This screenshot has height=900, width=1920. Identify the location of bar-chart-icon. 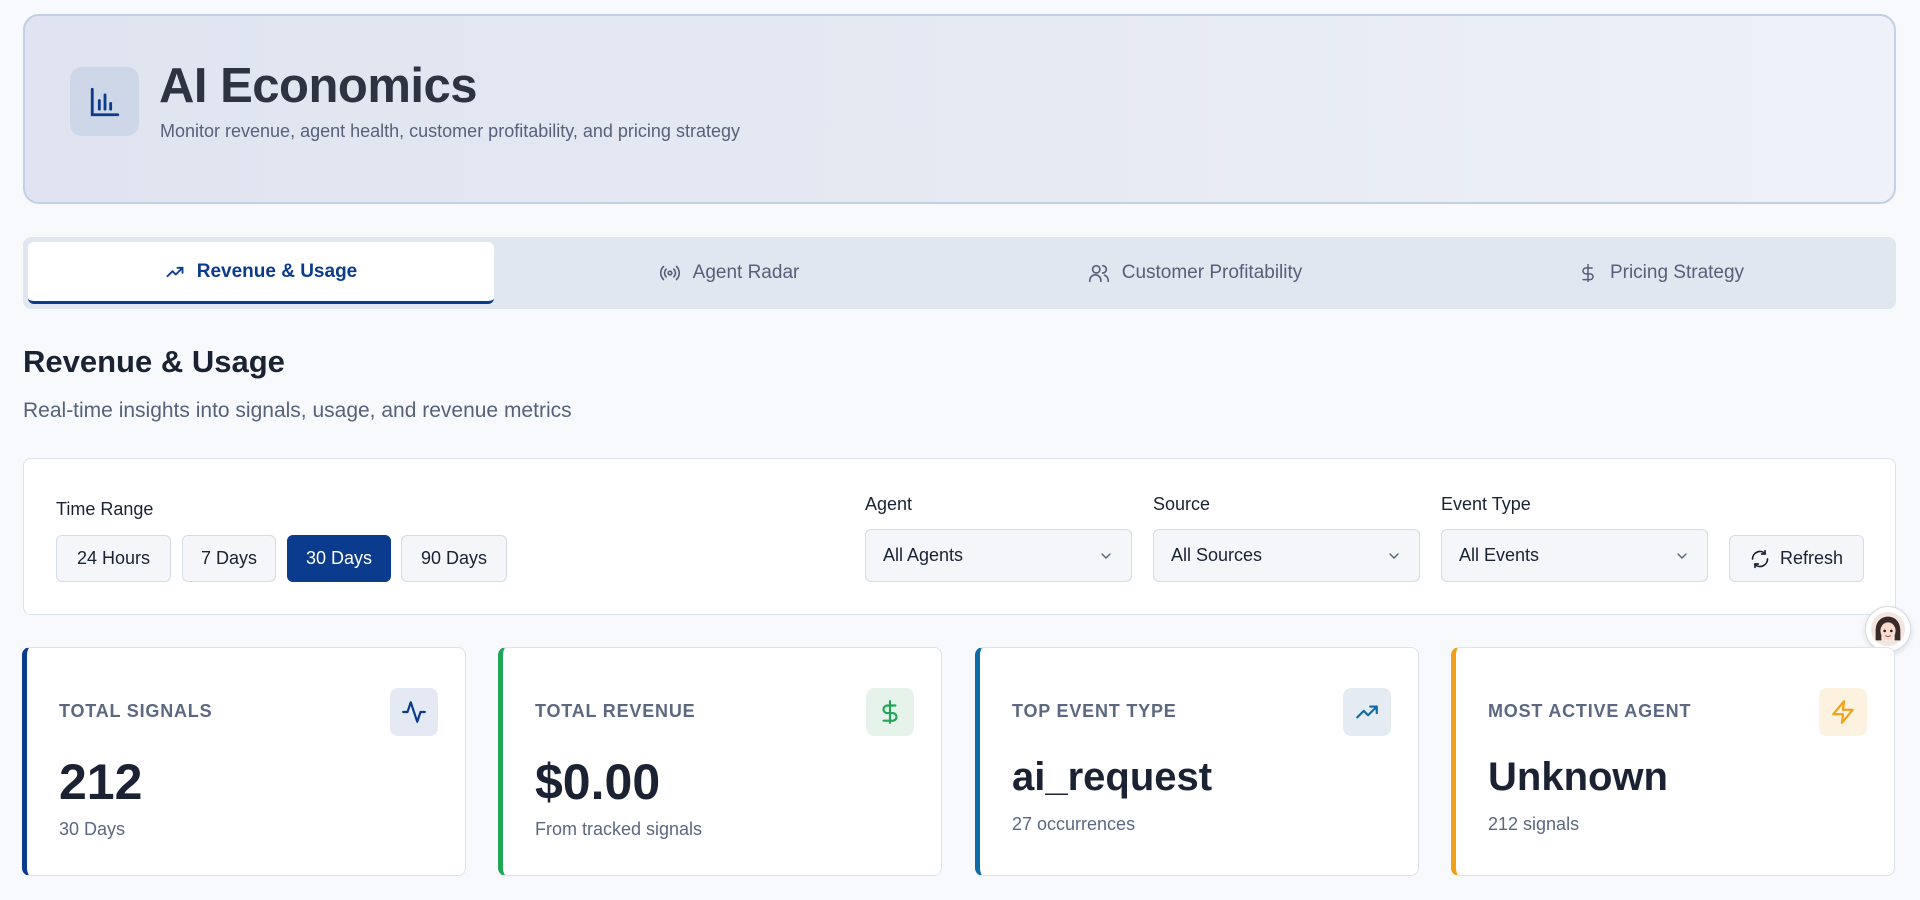
(104, 101).